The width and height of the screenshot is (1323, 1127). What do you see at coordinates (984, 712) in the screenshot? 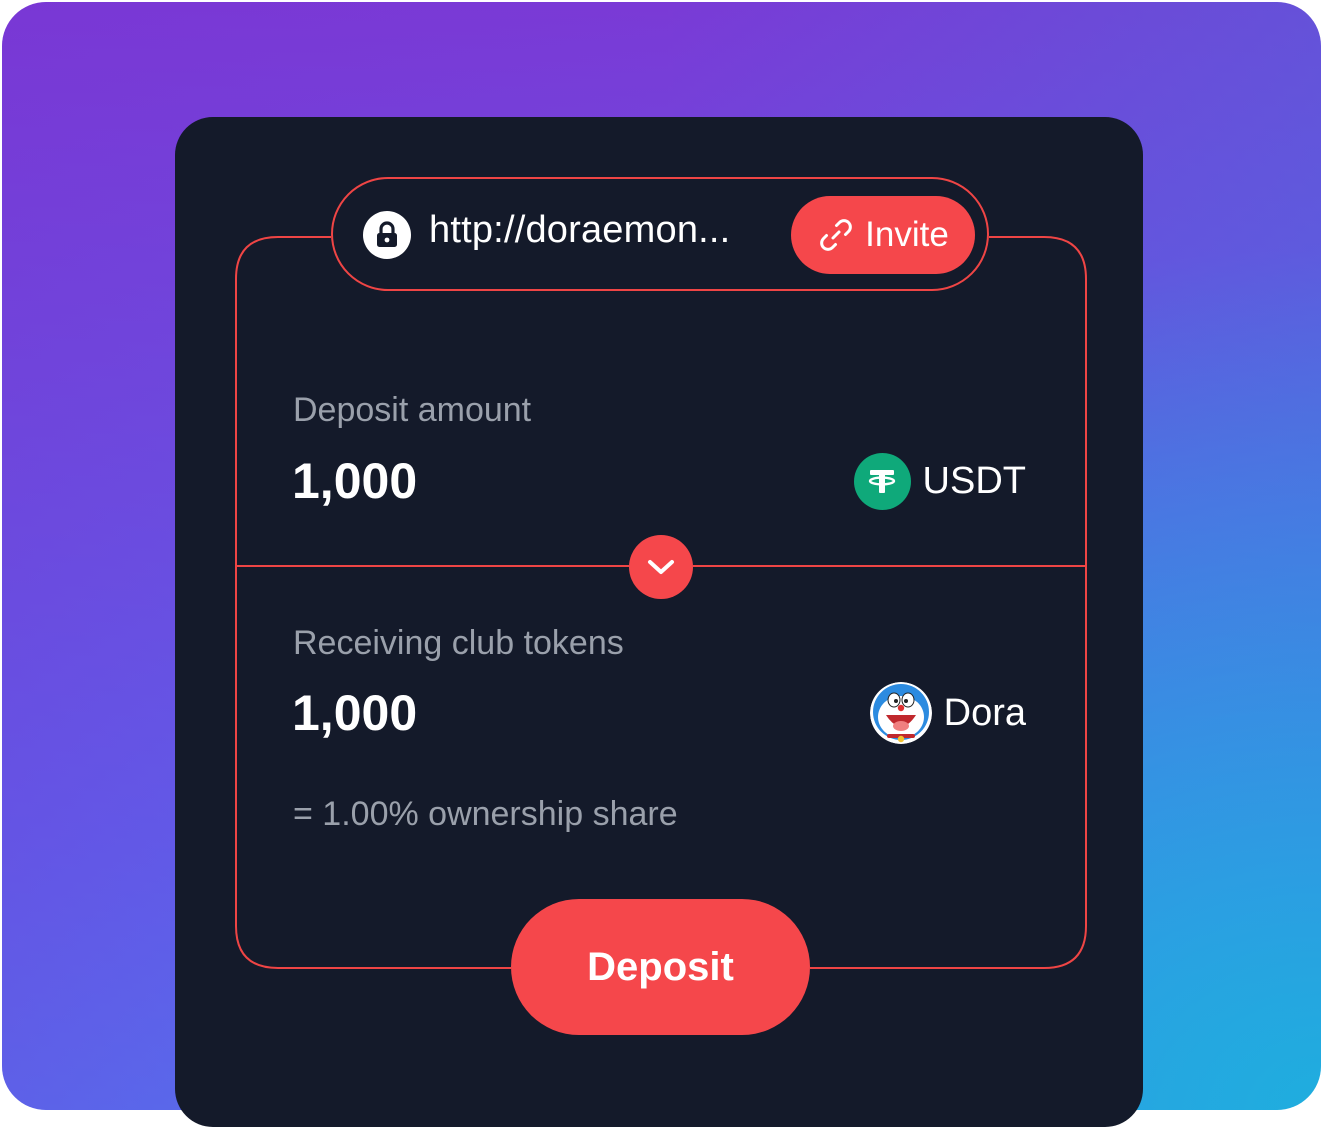
I see `receiving-token-name: Dora` at bounding box center [984, 712].